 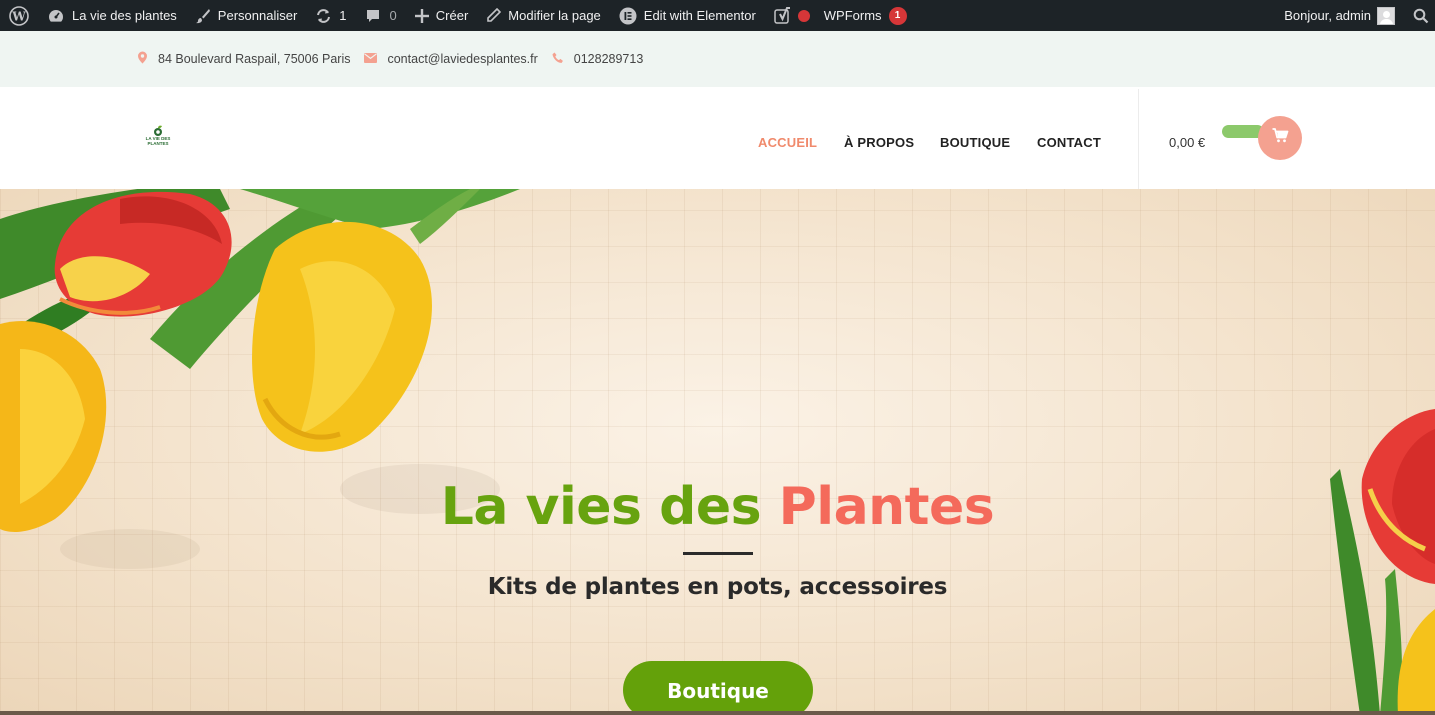 I want to click on plus-icon, so click(x=421, y=15).